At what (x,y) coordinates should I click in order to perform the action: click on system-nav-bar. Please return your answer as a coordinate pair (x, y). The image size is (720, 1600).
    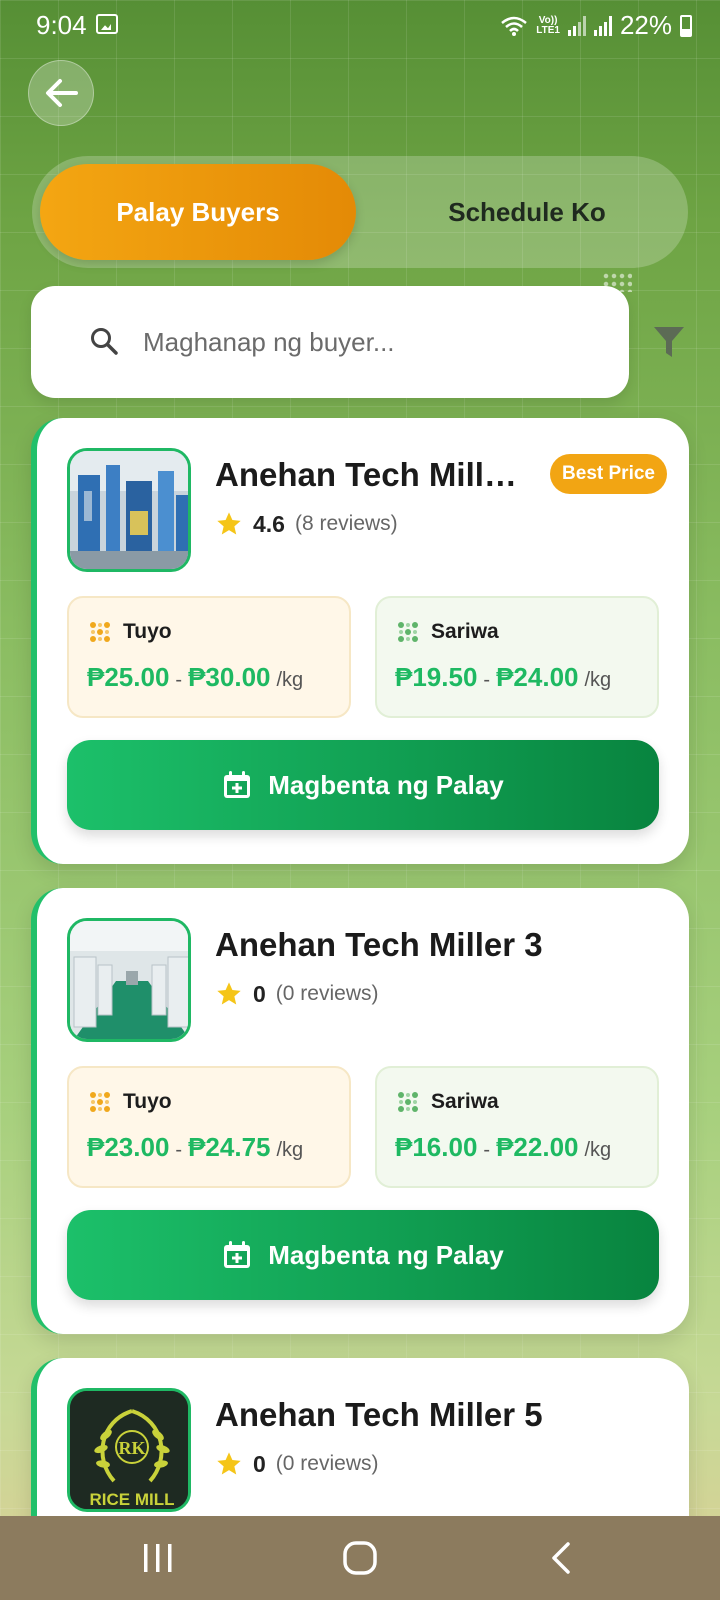
    Looking at the image, I should click on (360, 1558).